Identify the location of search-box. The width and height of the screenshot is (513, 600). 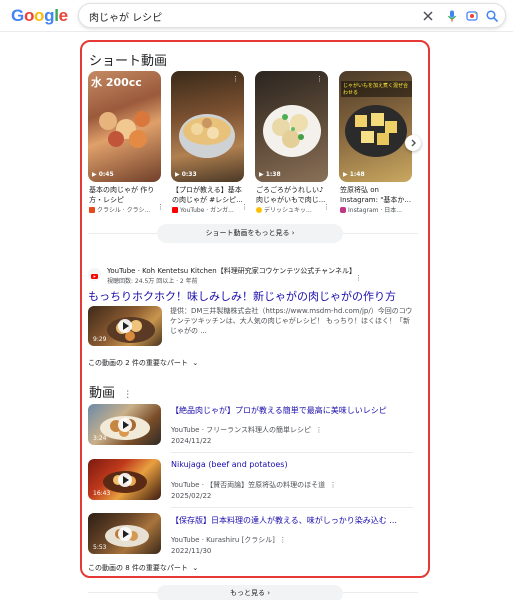
(292, 15).